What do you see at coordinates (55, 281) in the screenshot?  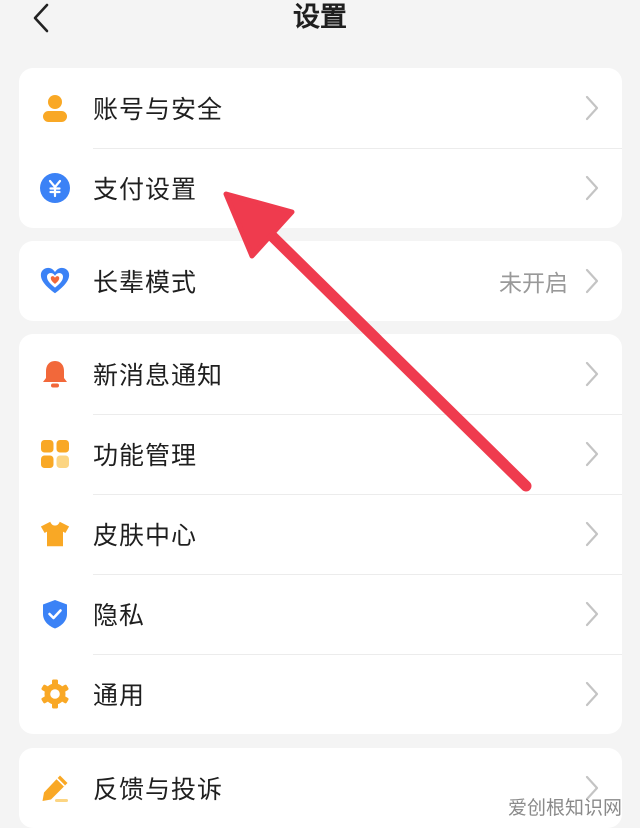 I see `heart-icon` at bounding box center [55, 281].